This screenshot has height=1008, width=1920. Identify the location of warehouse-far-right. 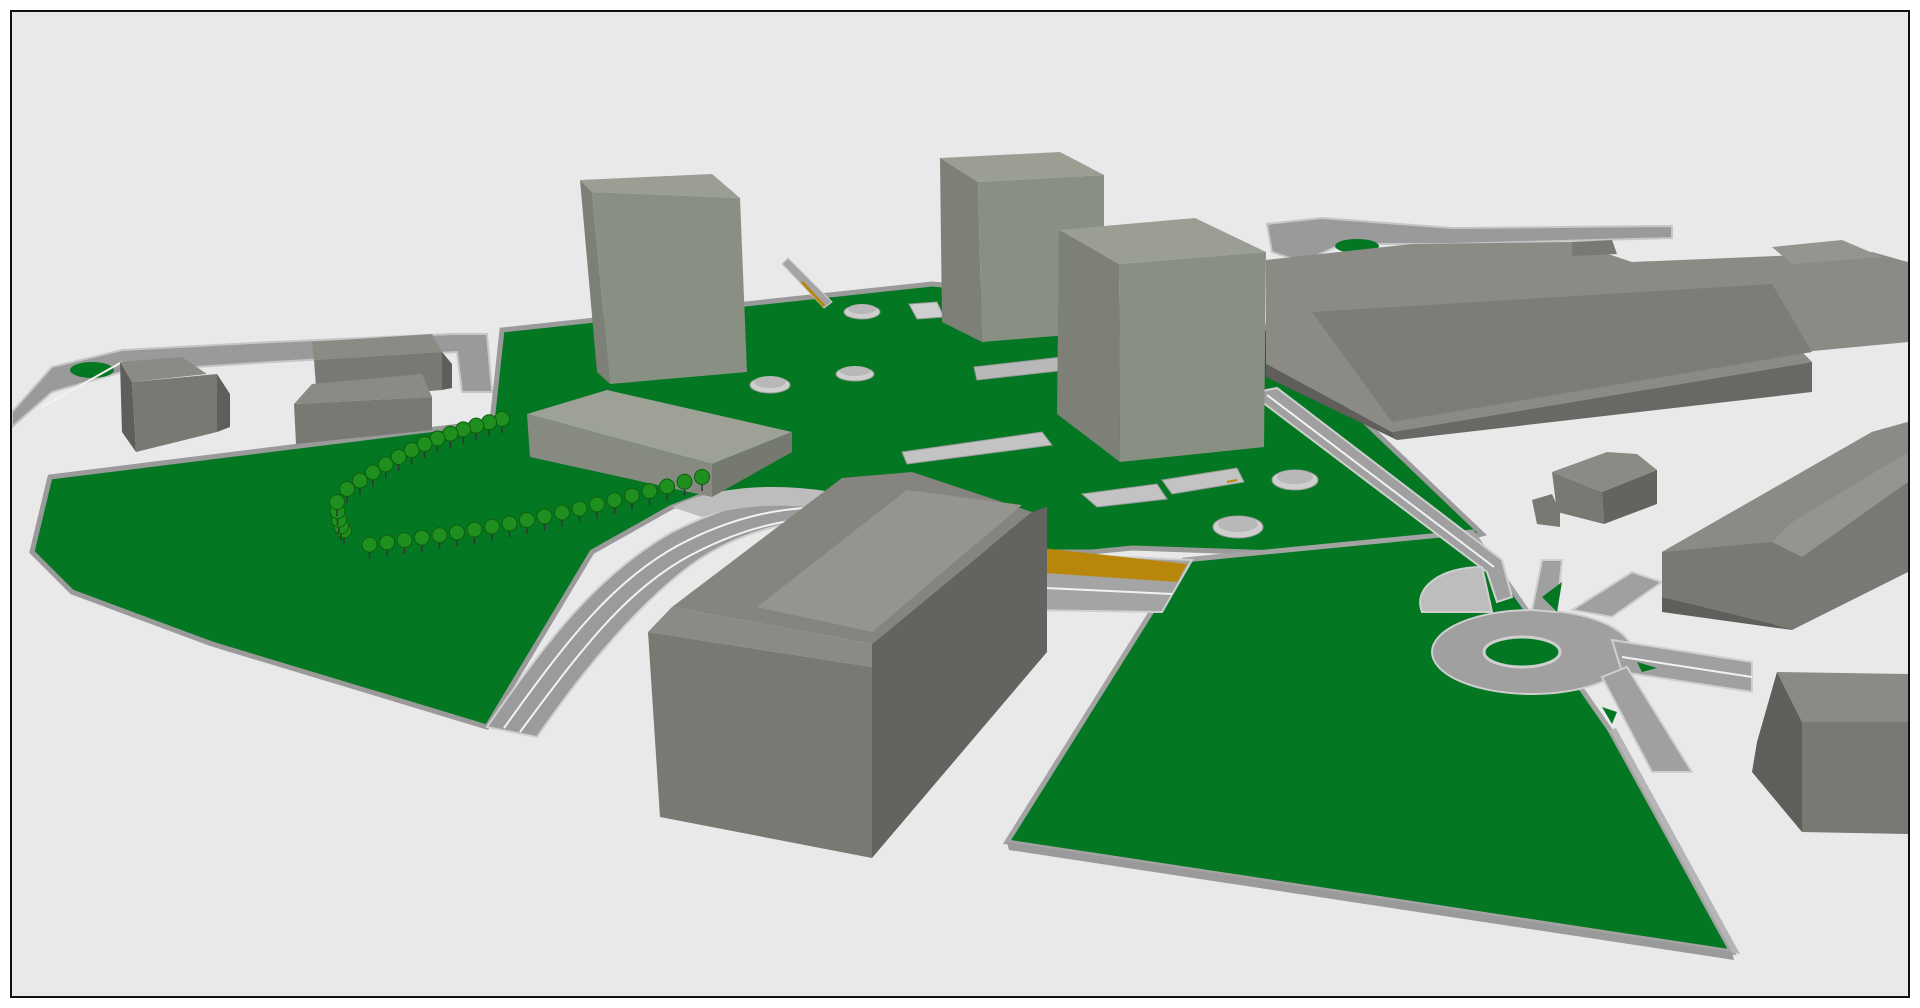
(1587, 340).